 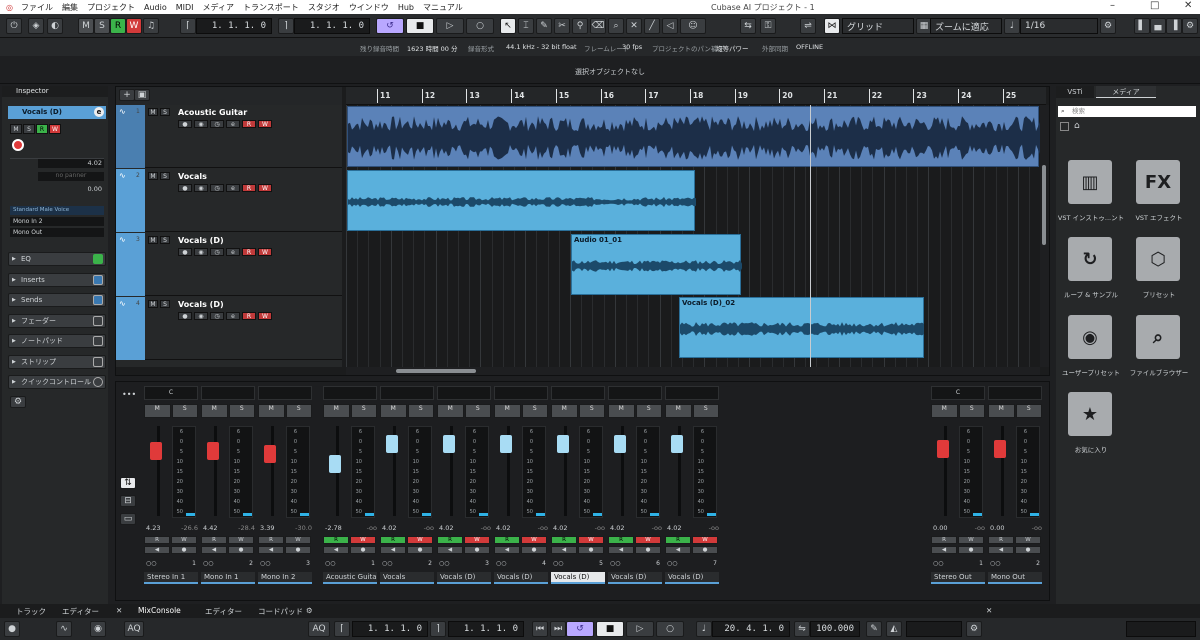 I want to click on inspector-section-notepad: ノートパッド, so click(x=57, y=341).